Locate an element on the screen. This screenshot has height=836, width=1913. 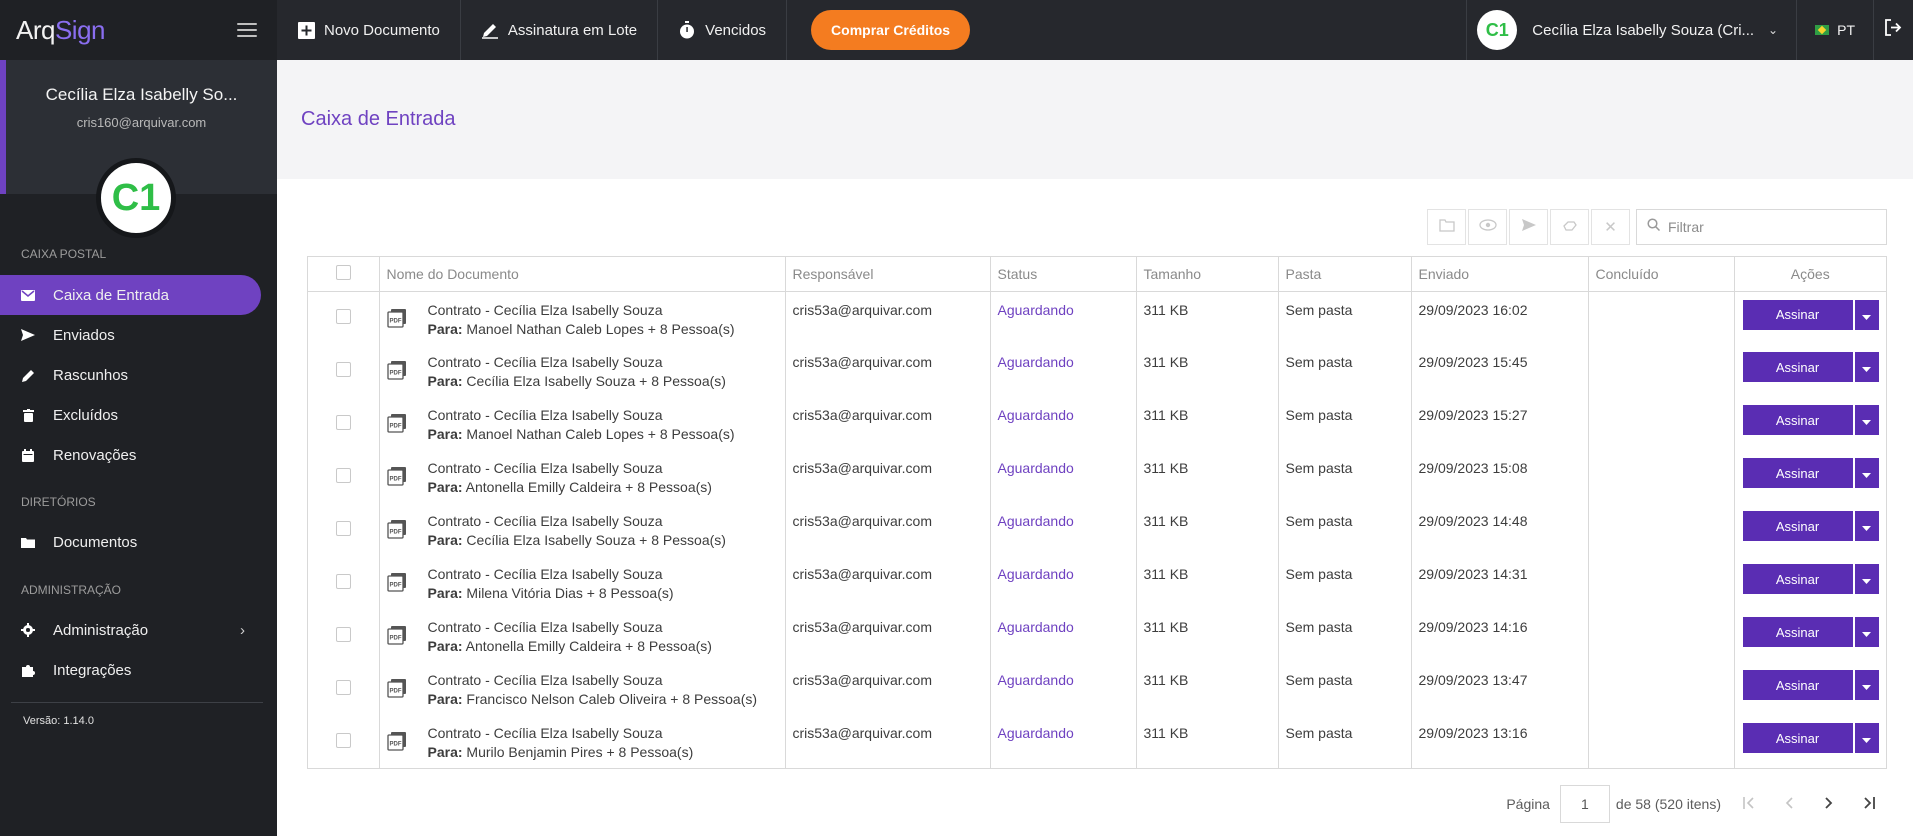
column-header-name: Nome do Documento is located at coordinates (582, 274).